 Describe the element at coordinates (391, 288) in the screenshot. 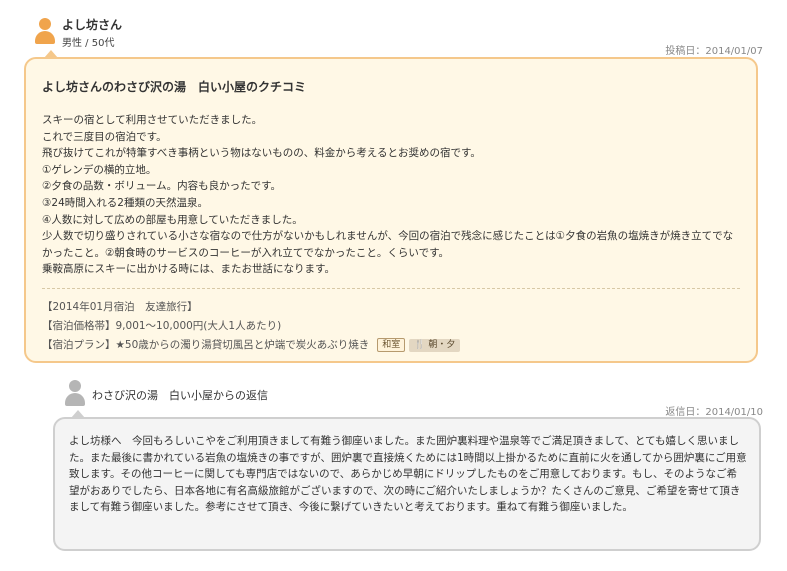

I see `divider` at that location.